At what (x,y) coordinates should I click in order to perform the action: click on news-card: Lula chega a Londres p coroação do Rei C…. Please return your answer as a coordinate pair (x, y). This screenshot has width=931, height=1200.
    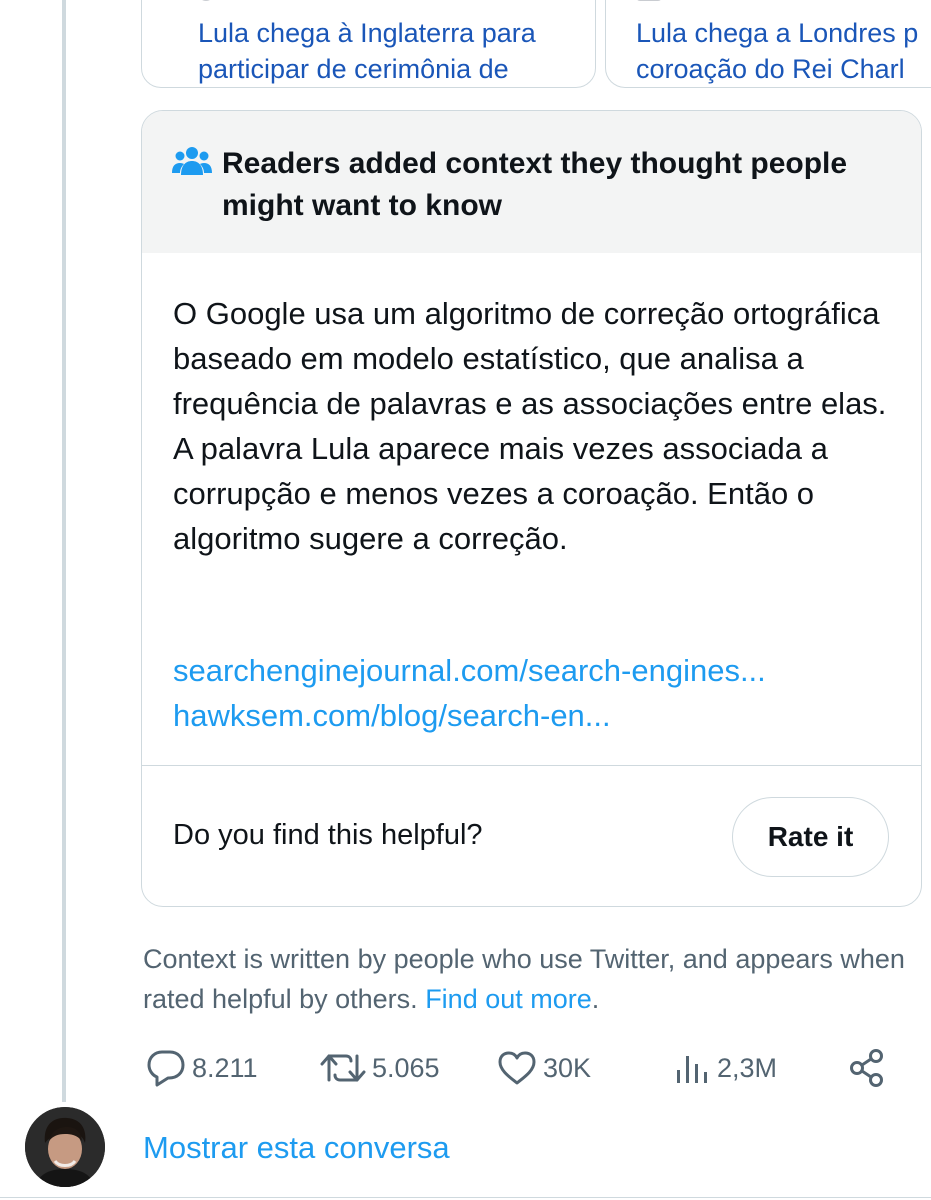
    Looking at the image, I should click on (768, 44).